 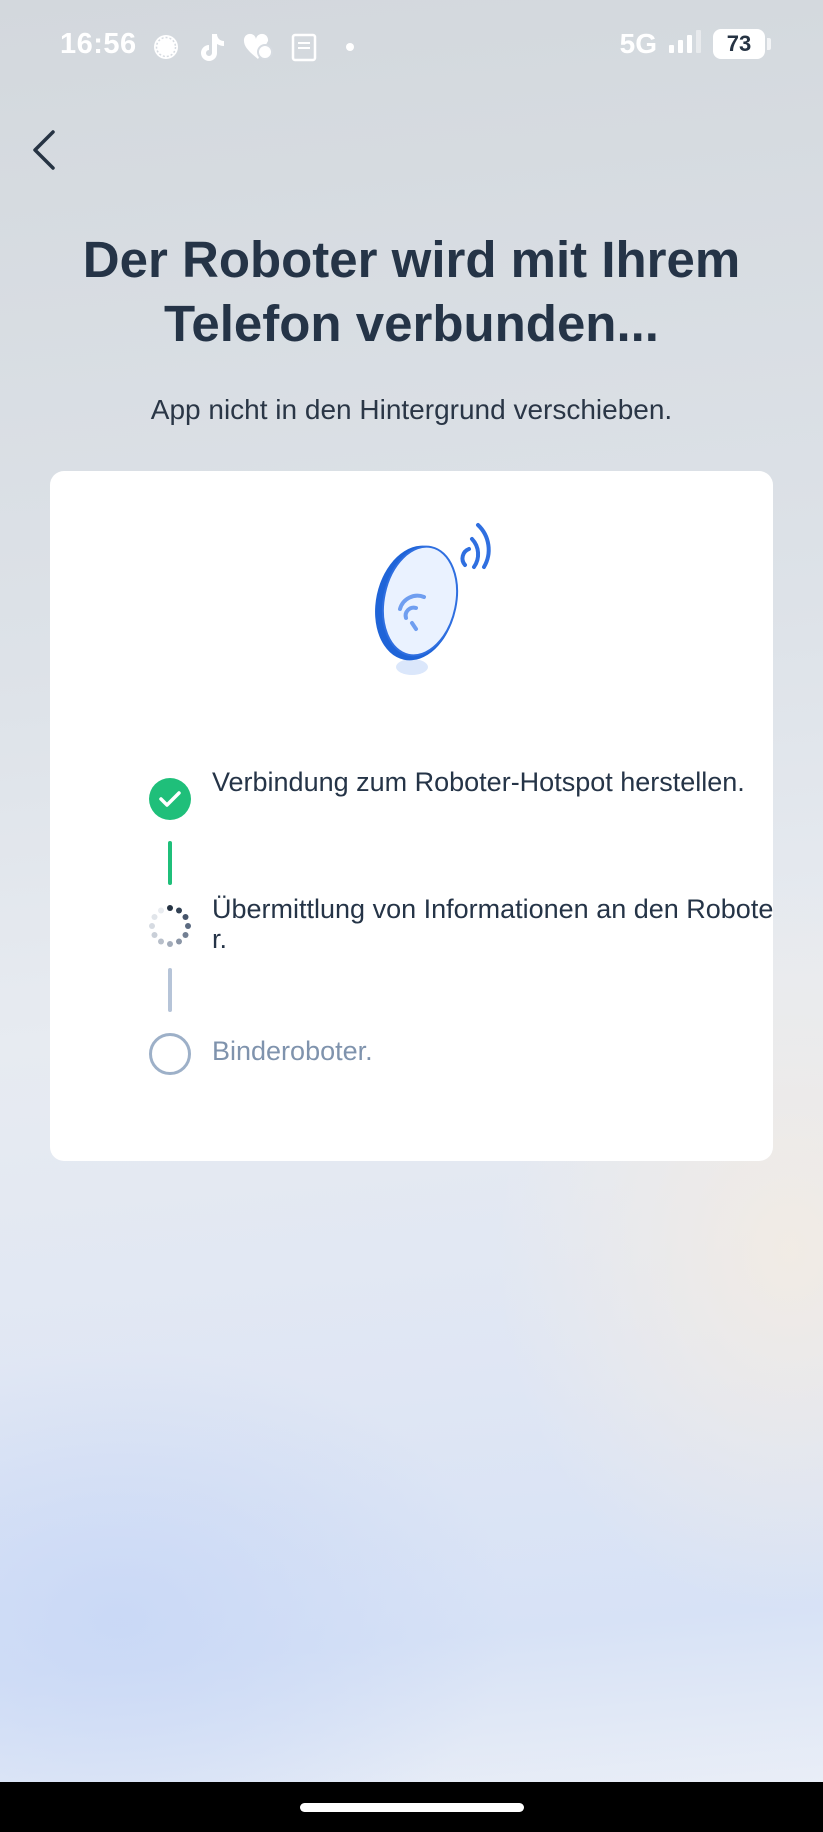 What do you see at coordinates (433, 599) in the screenshot?
I see `robot-hotspot-wifi-icon` at bounding box center [433, 599].